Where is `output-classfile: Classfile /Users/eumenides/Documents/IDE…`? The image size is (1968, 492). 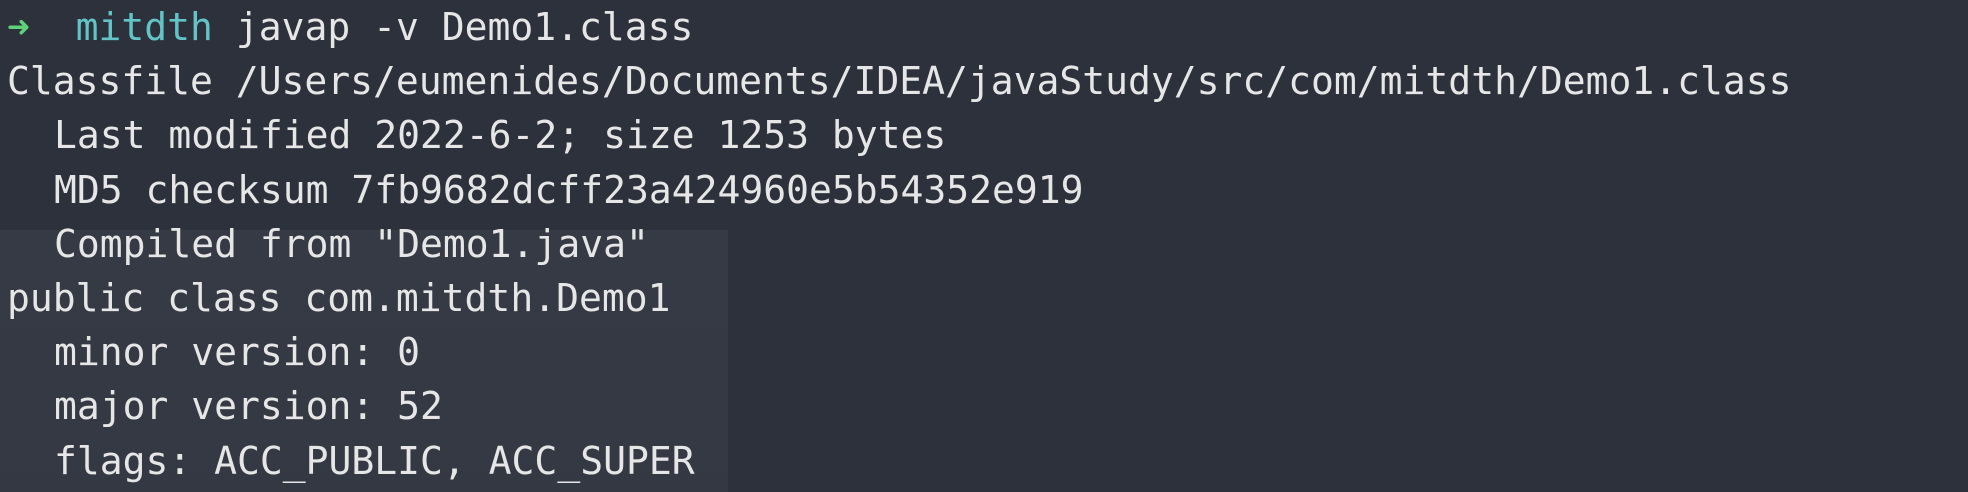
output-classfile: Classfile /Users/eumenides/Documents/IDE… is located at coordinates (899, 81).